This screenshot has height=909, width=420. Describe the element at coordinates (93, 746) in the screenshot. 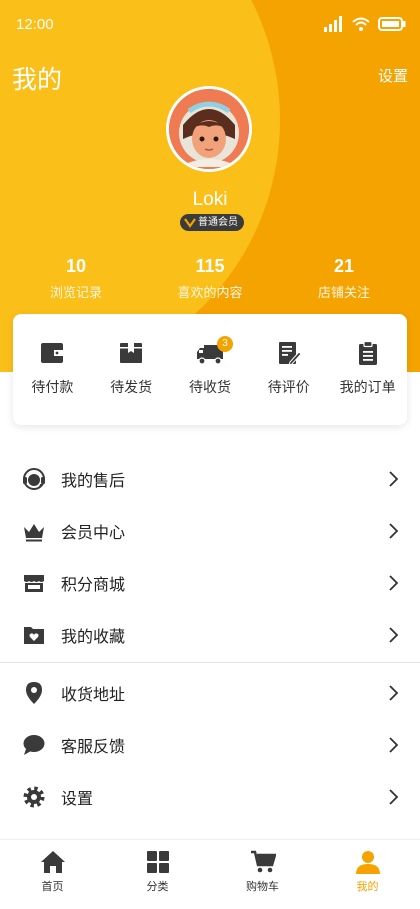

I see `menu-item-label: 客服反馈` at that location.